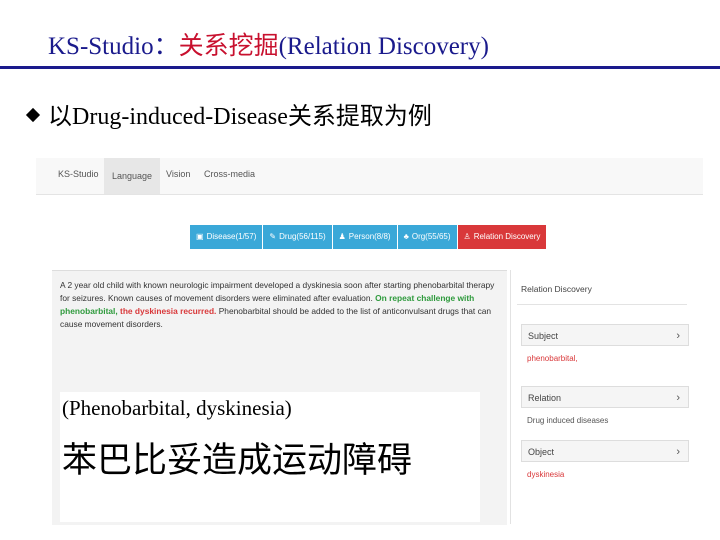 The image size is (720, 540). Describe the element at coordinates (543, 336) in the screenshot. I see `subject-label: Subject` at that location.